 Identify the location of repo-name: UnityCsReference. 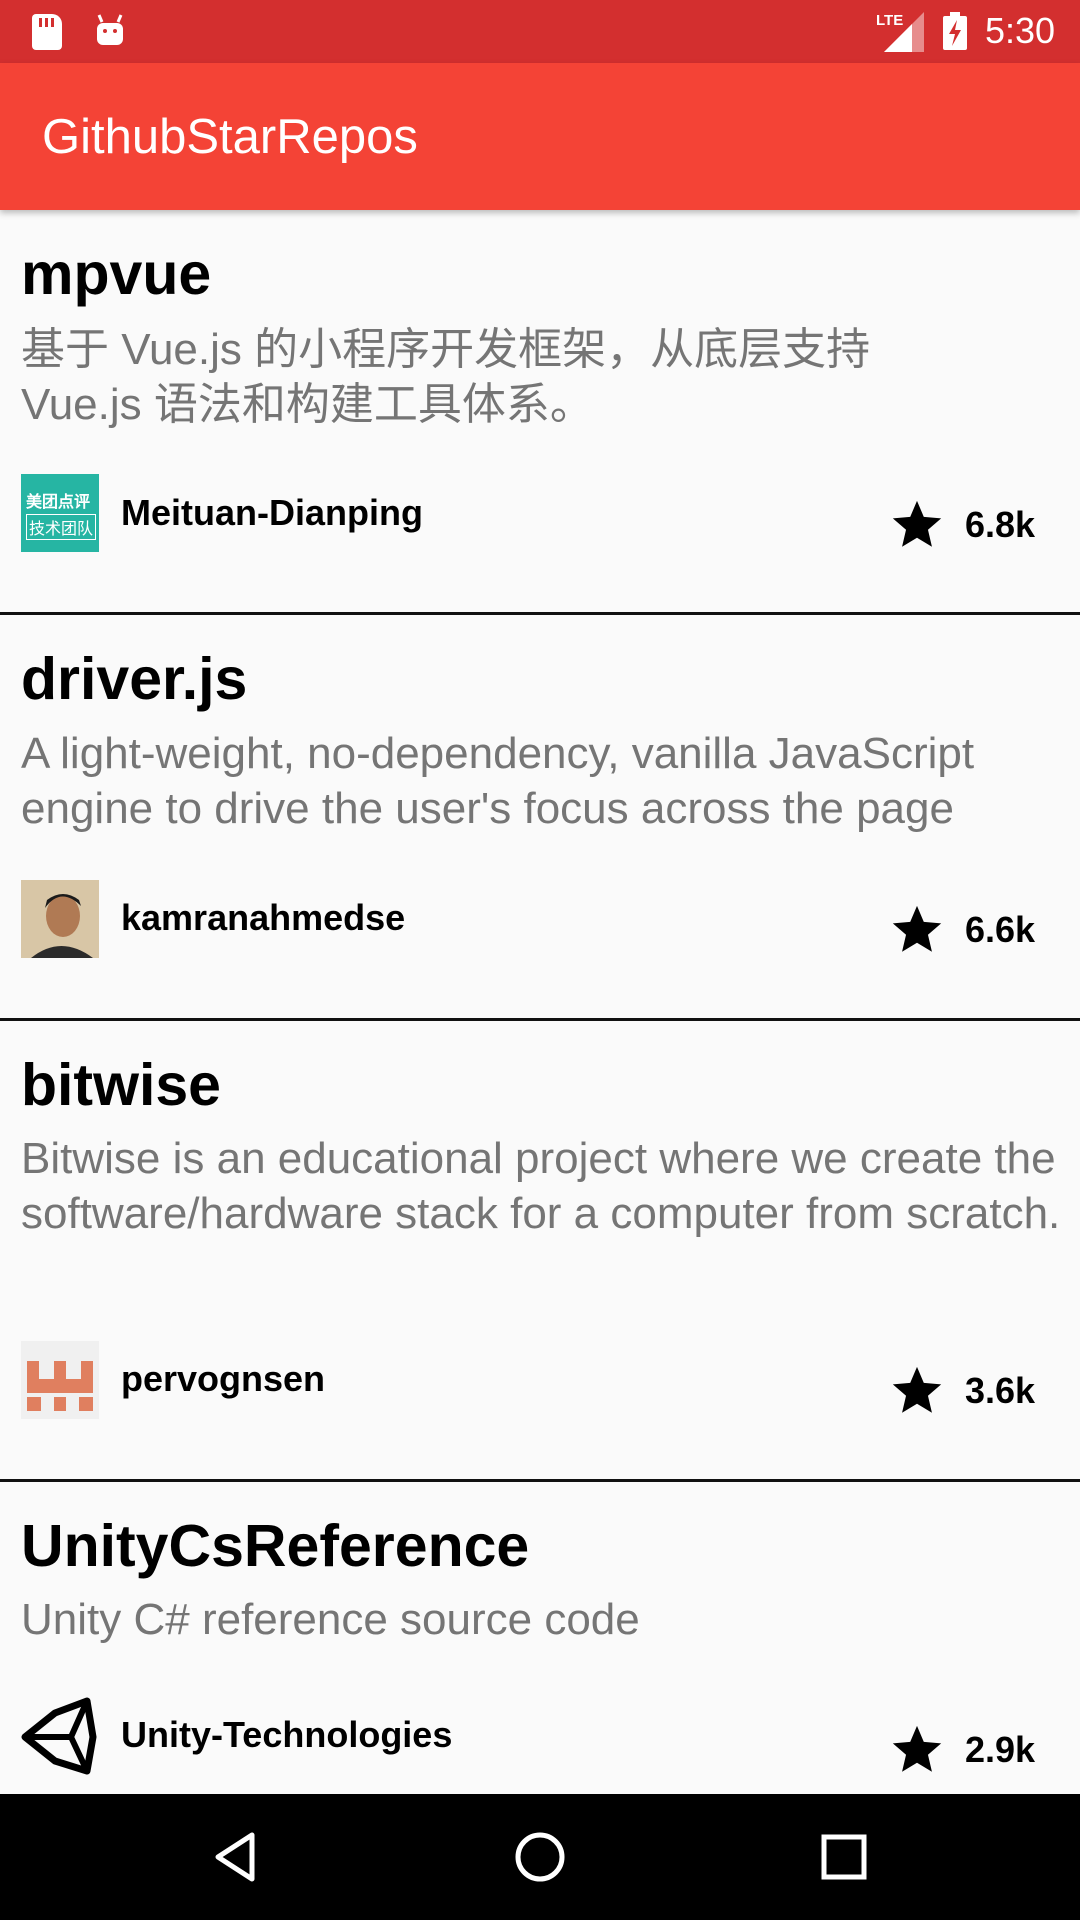
(275, 1546).